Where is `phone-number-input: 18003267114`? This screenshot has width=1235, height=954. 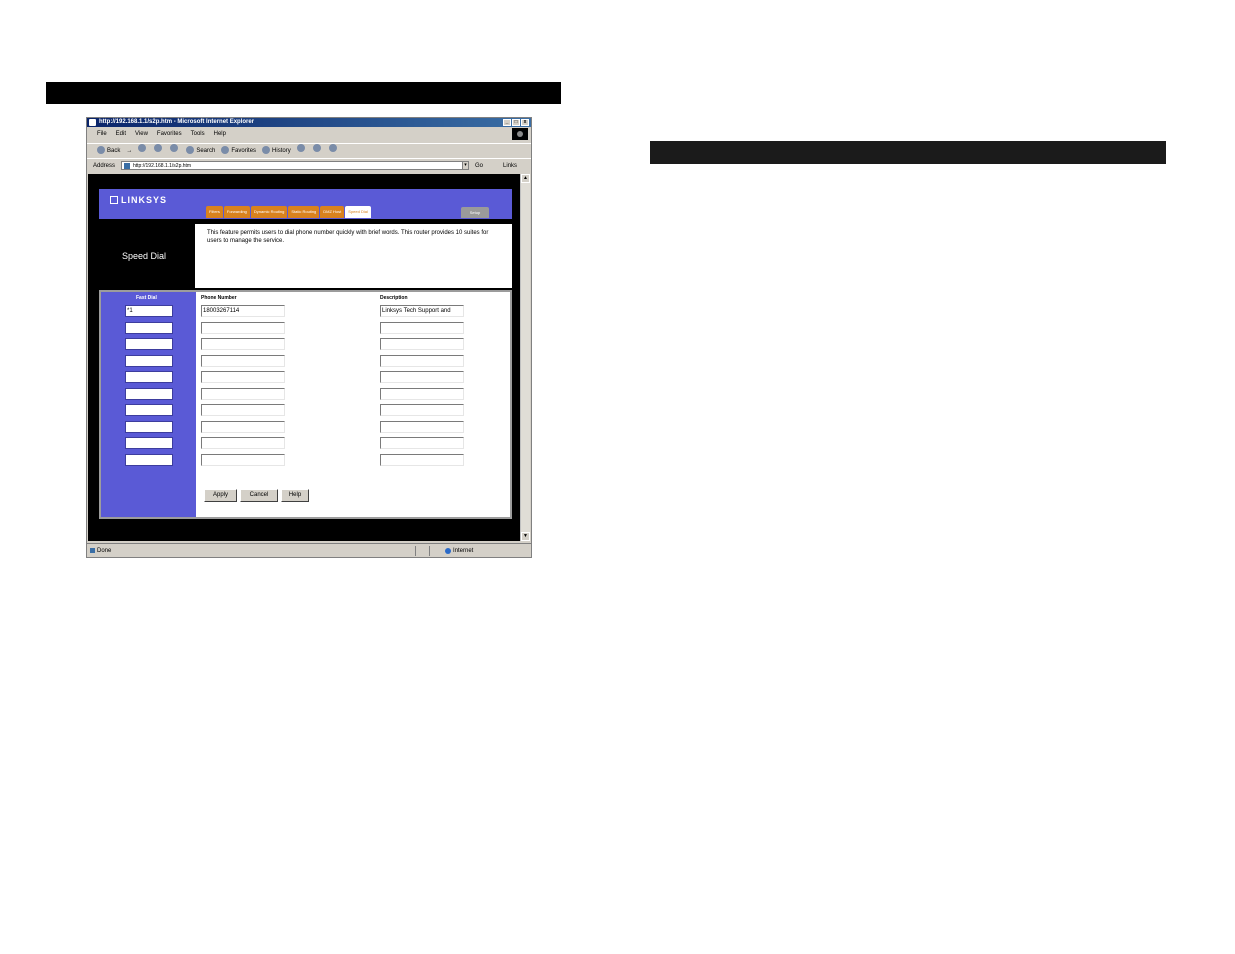 phone-number-input: 18003267114 is located at coordinates (243, 311).